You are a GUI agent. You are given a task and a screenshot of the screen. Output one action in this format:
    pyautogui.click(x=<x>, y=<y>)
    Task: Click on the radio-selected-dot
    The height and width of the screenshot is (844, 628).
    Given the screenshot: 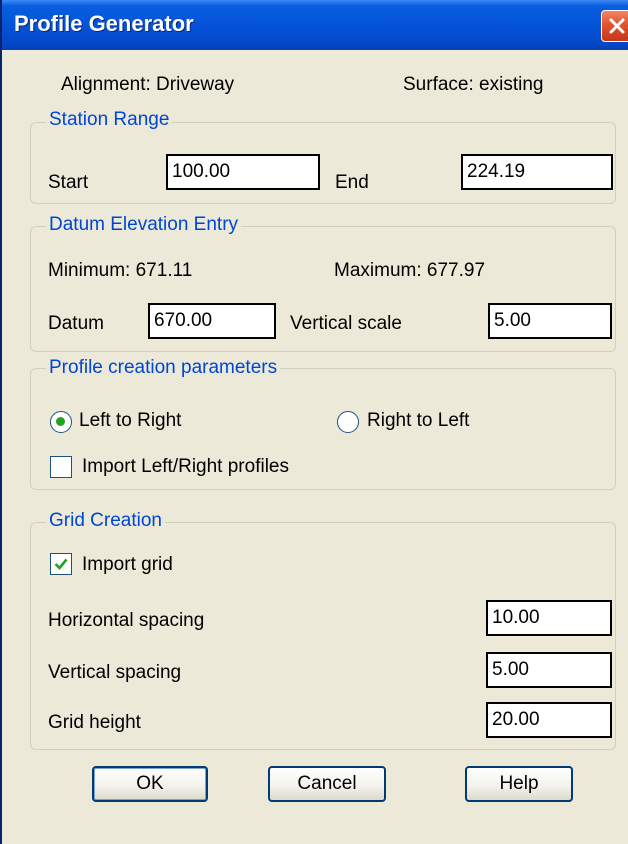 What is the action you would take?
    pyautogui.click(x=60, y=421)
    